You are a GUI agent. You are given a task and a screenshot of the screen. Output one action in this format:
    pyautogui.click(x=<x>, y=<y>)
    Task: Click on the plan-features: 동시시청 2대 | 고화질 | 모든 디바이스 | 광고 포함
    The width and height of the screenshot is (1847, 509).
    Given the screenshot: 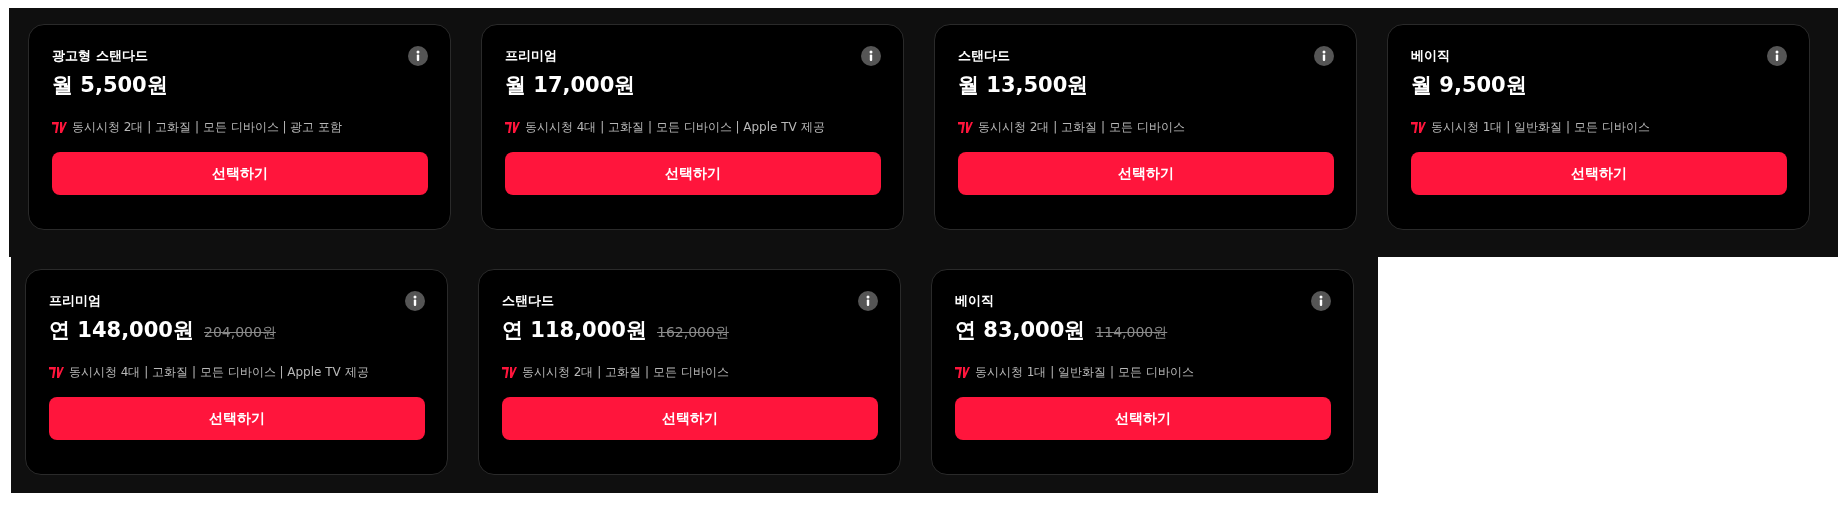 What is the action you would take?
    pyautogui.click(x=207, y=127)
    